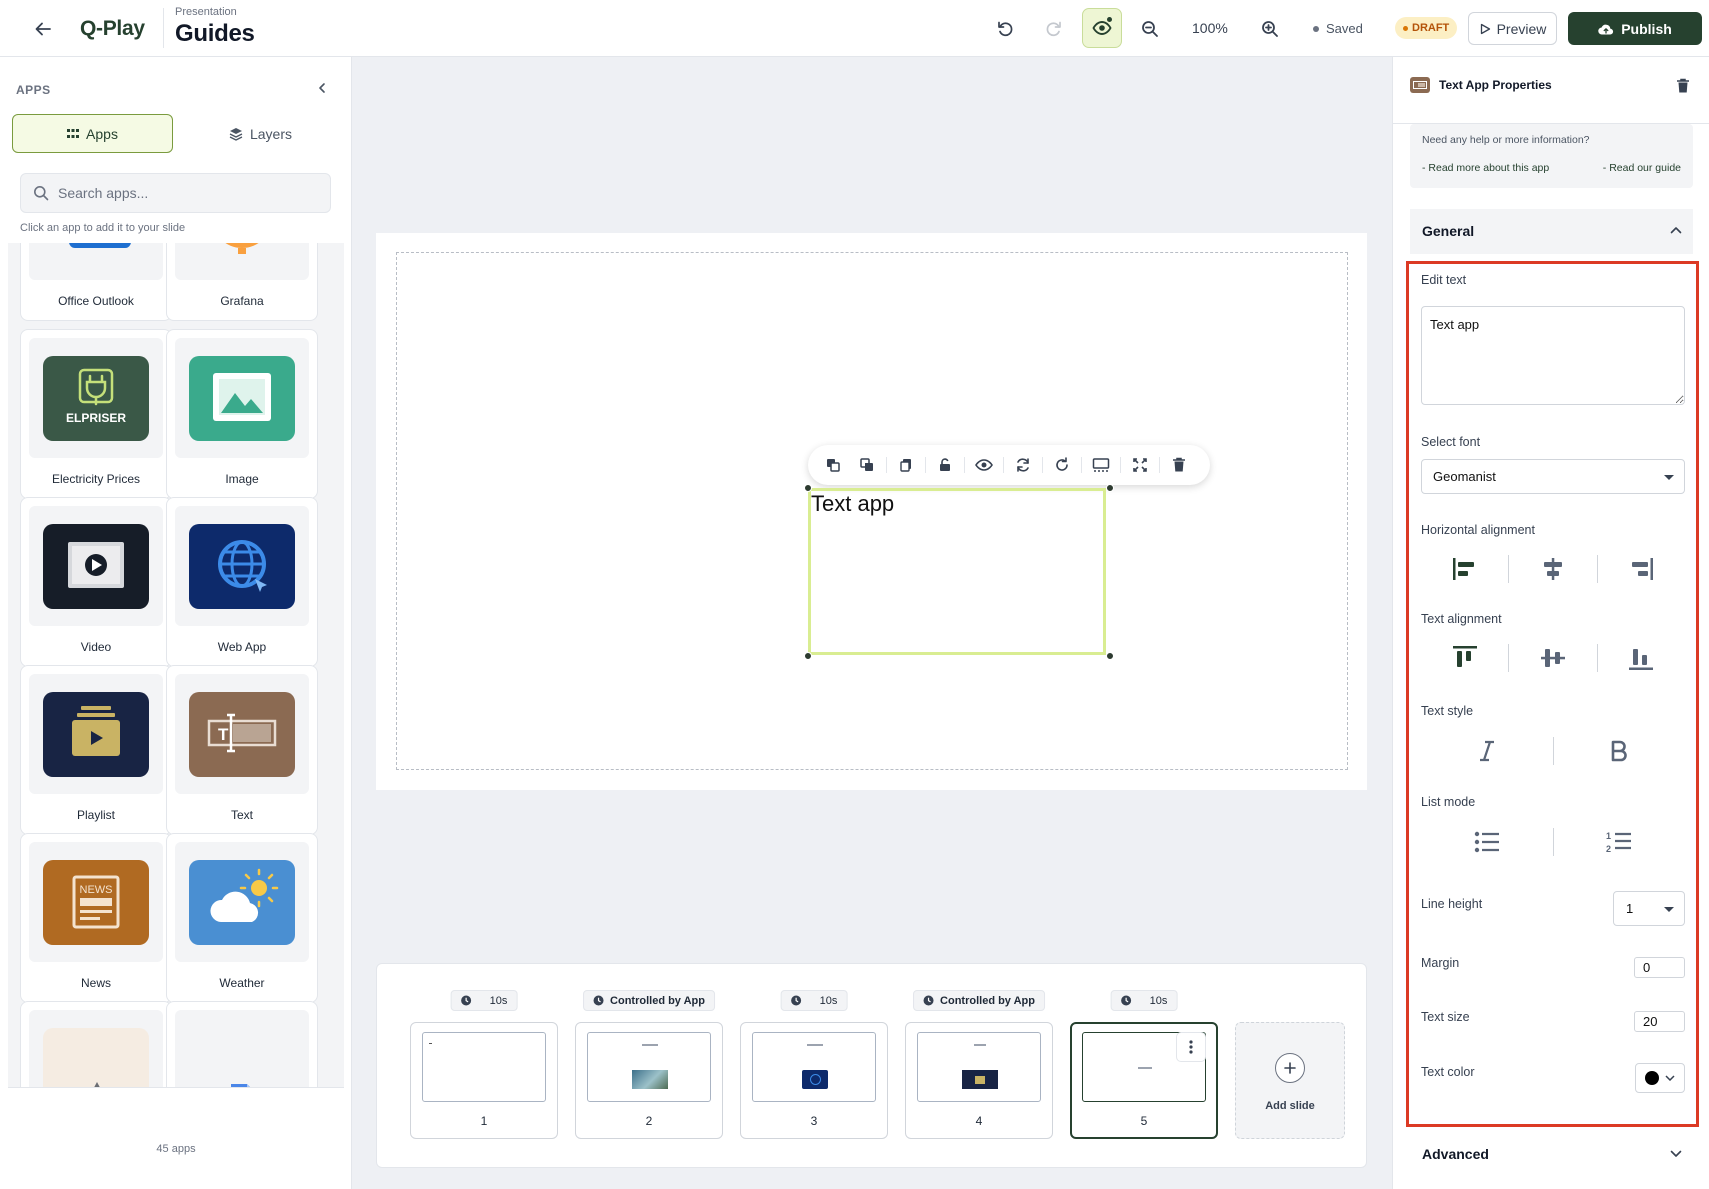 This screenshot has height=1189, width=1709. I want to click on back-arrow-icon, so click(43, 29).